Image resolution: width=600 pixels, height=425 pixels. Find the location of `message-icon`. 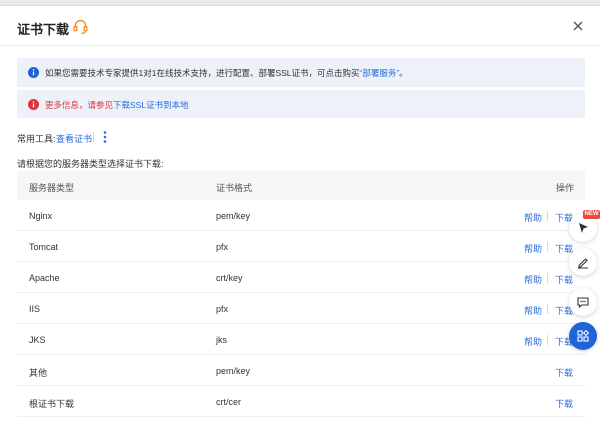

message-icon is located at coordinates (583, 303).